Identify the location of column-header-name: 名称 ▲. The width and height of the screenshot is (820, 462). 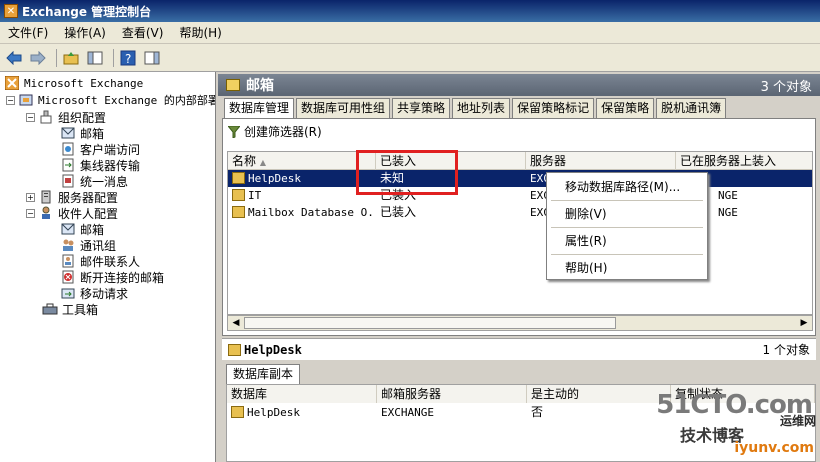
(302, 161).